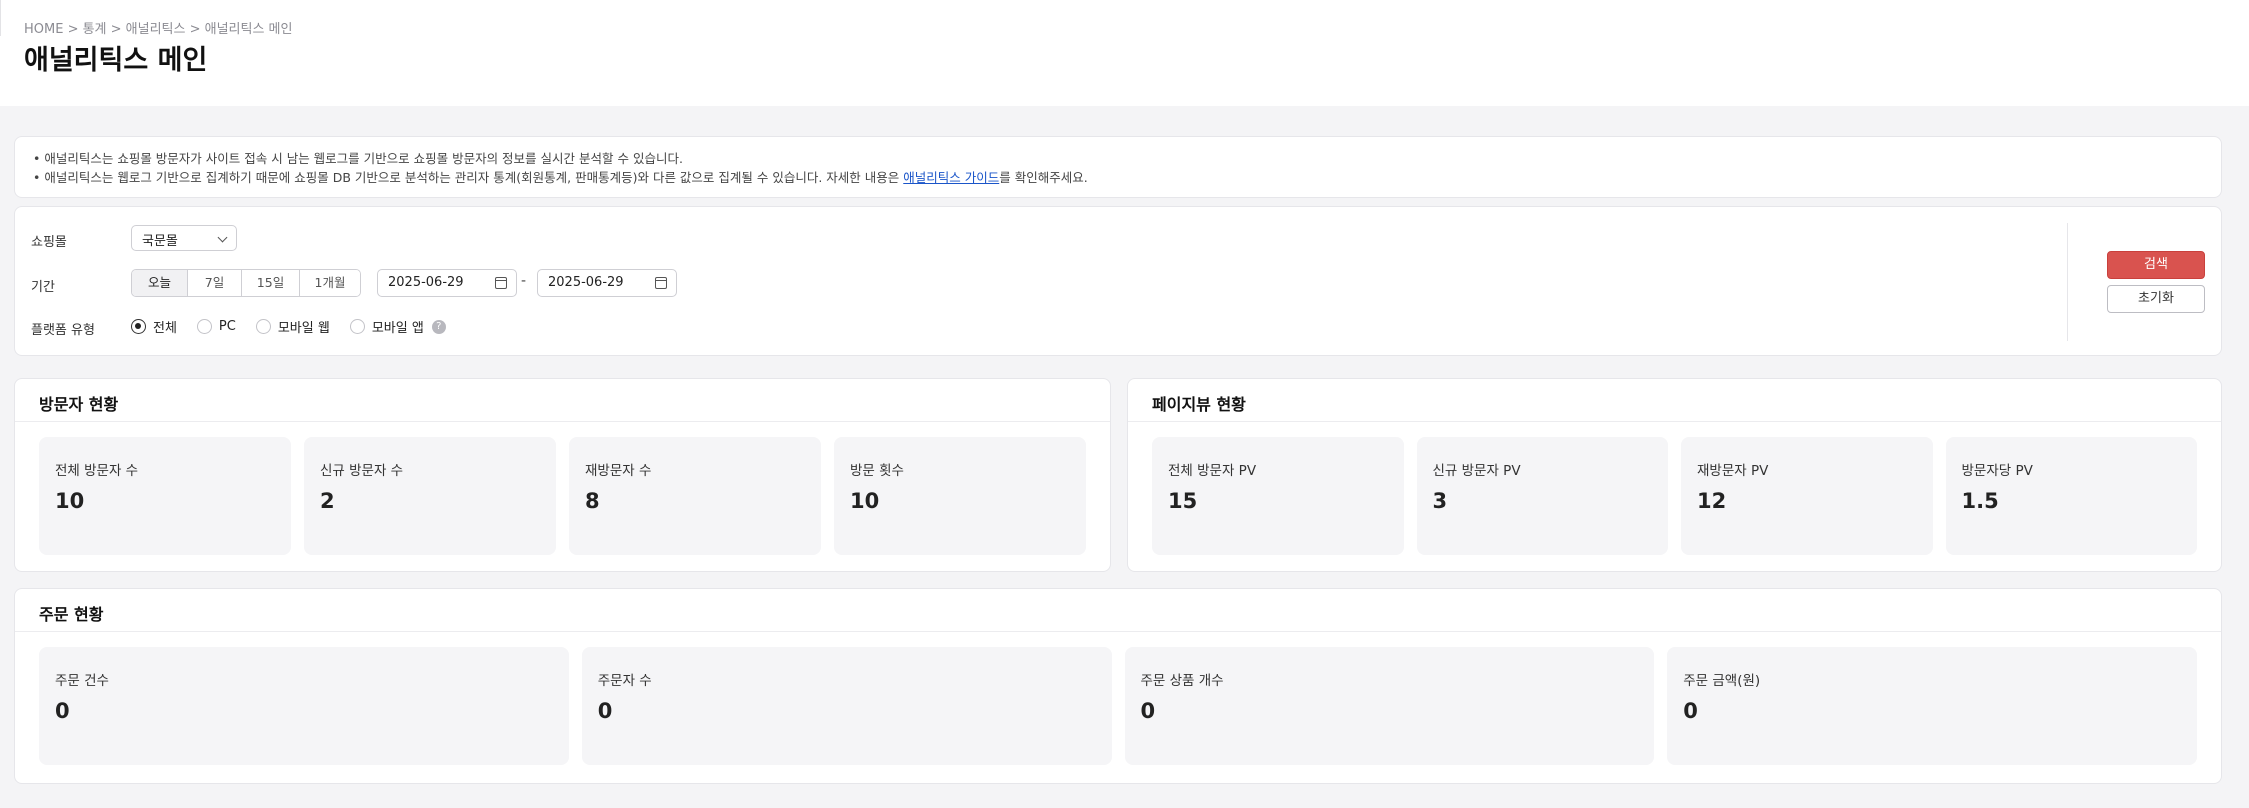 This screenshot has width=2249, height=808. What do you see at coordinates (158, 29) in the screenshot?
I see `breadcrumb: HOME > 통계 > 애널리틱스 > 애널리틱스 메인` at bounding box center [158, 29].